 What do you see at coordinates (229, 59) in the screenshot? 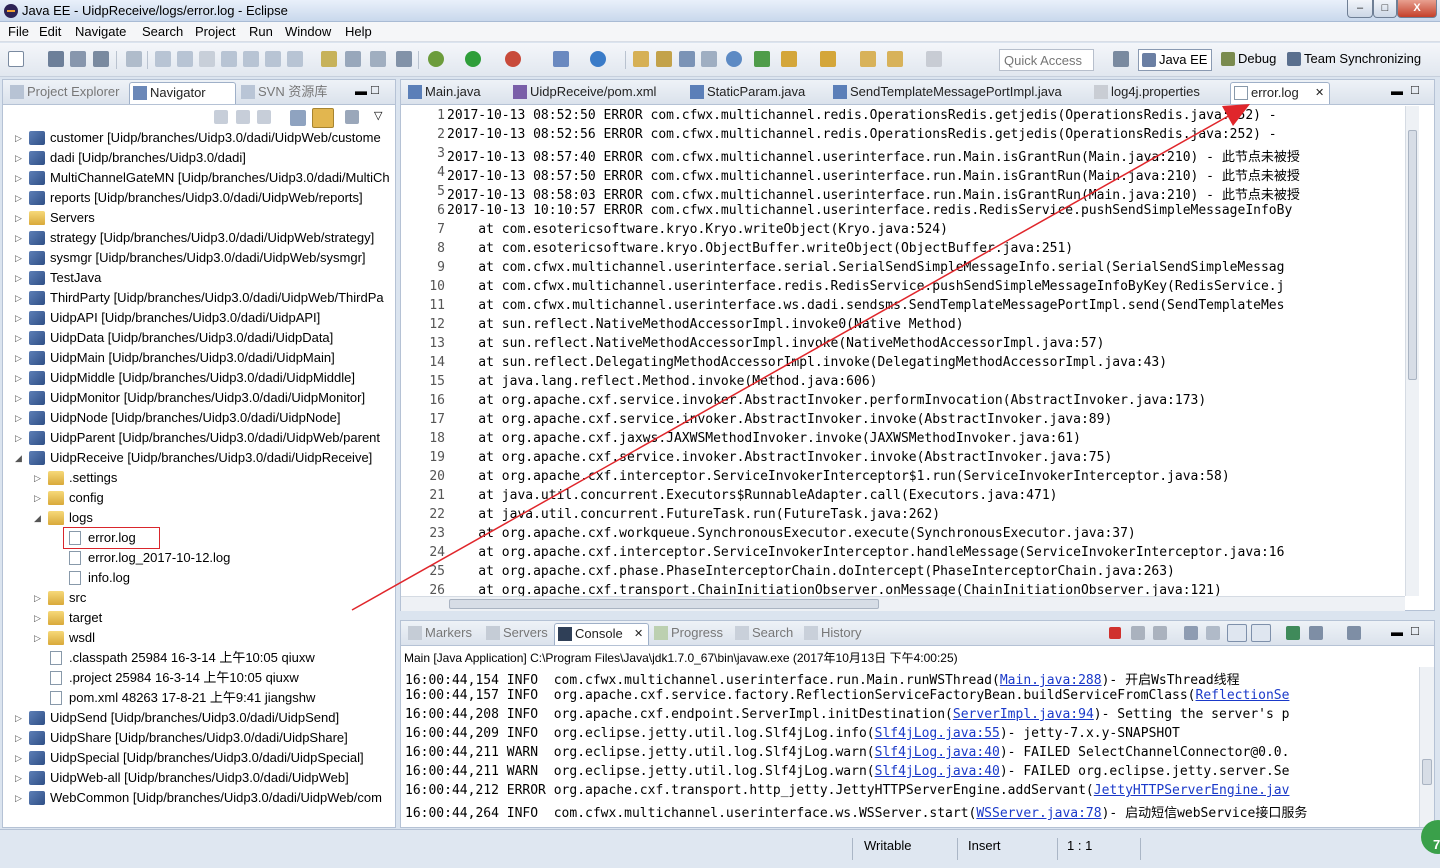
I see `disconnect-icon` at bounding box center [229, 59].